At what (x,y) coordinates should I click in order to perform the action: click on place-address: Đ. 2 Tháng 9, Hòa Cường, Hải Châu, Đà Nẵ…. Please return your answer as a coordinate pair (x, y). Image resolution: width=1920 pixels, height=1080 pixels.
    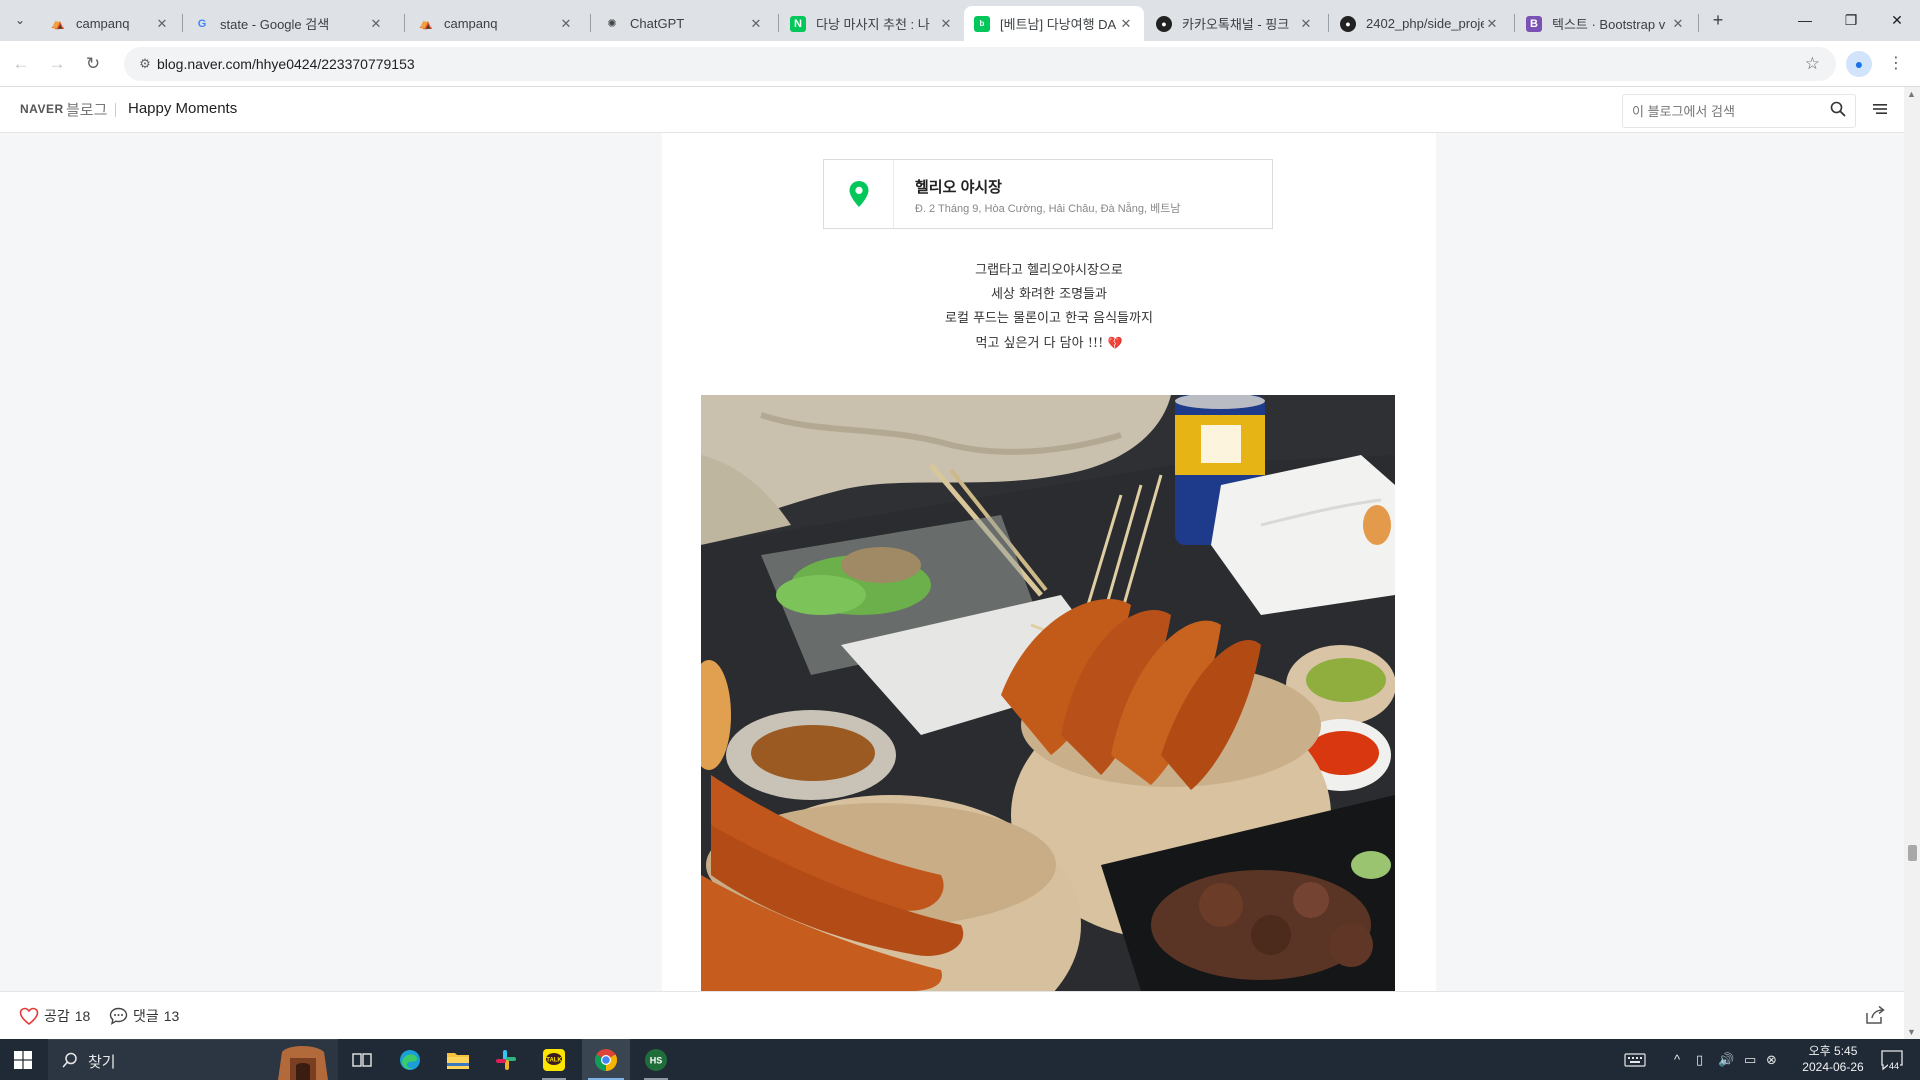
    Looking at the image, I should click on (1048, 209).